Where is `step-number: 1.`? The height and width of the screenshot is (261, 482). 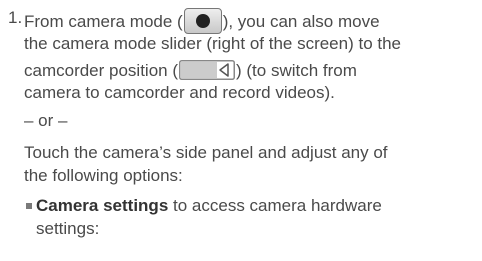
step-number: 1. is located at coordinates (15, 17).